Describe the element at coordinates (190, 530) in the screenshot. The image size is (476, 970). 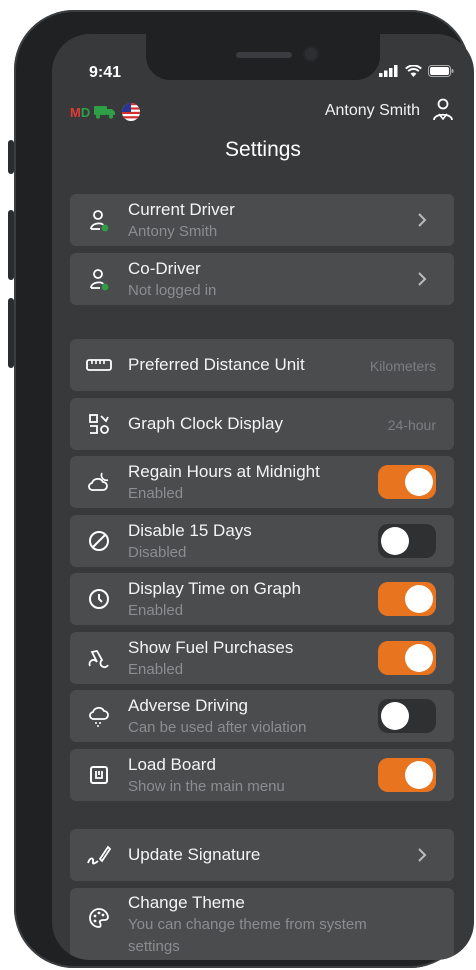
I see `disable-15-days-label: Disable 15 Days` at that location.